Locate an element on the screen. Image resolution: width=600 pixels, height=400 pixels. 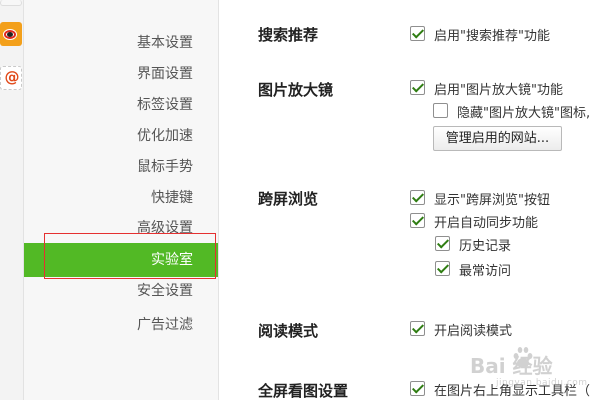
section-title-reading: 阅读模式 is located at coordinates (288, 331).